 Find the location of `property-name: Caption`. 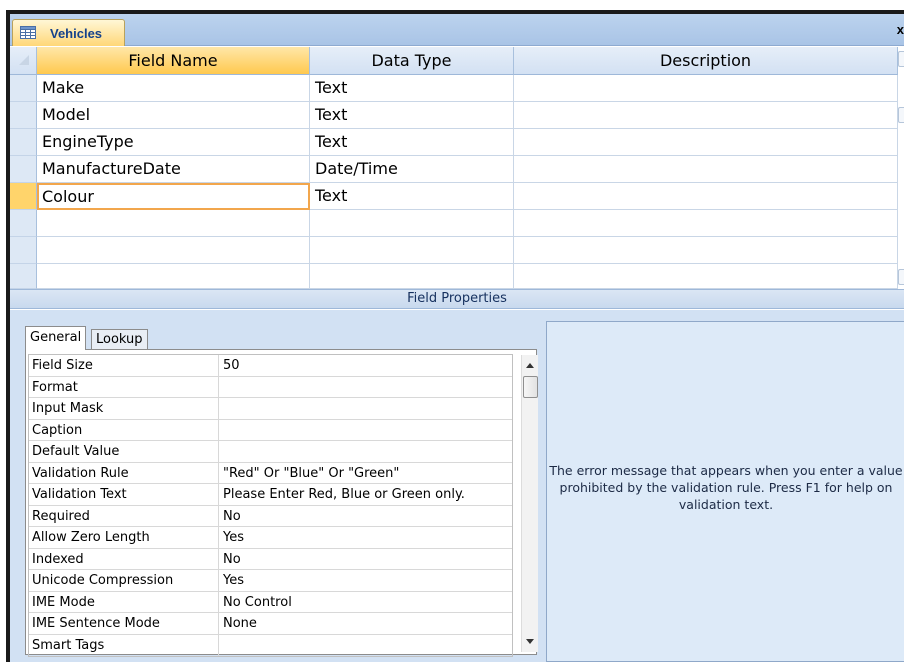

property-name: Caption is located at coordinates (124, 429).